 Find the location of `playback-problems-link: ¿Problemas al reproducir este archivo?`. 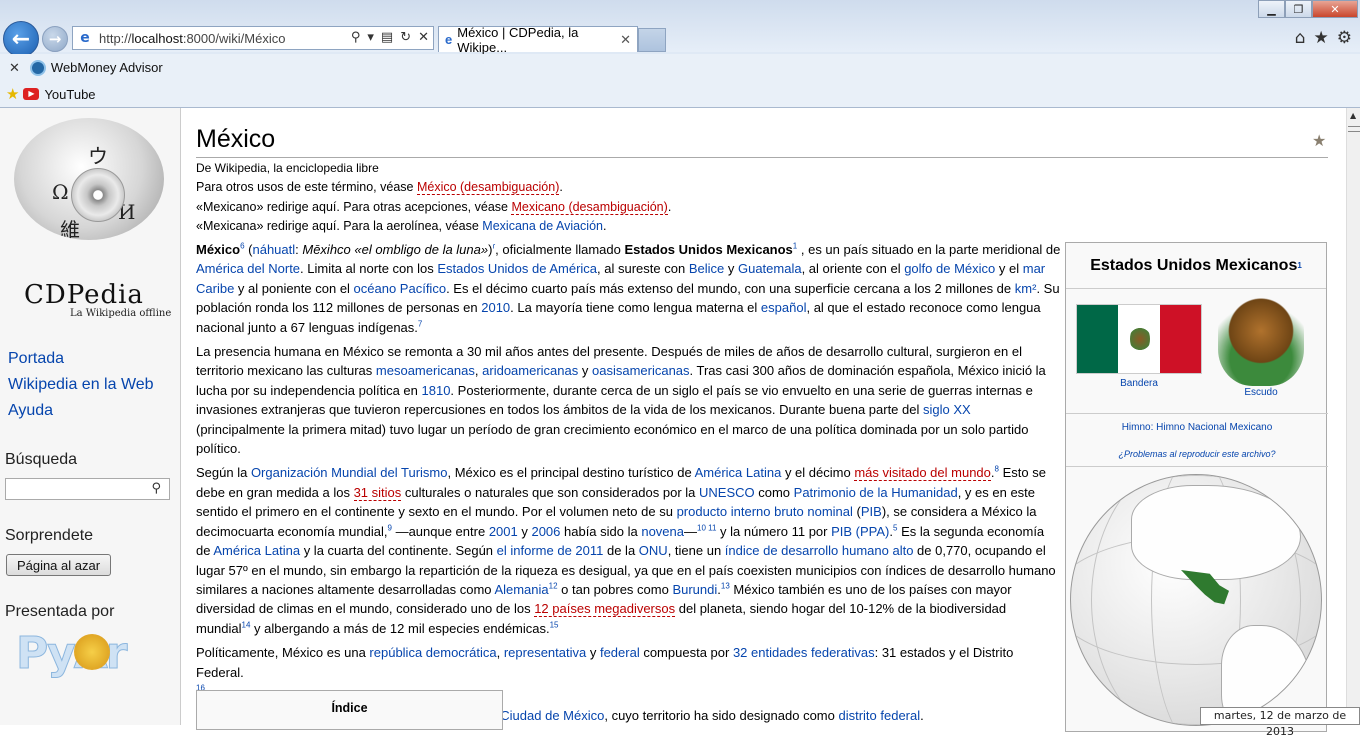

playback-problems-link: ¿Problemas al reproducir este archivo? is located at coordinates (1197, 458).